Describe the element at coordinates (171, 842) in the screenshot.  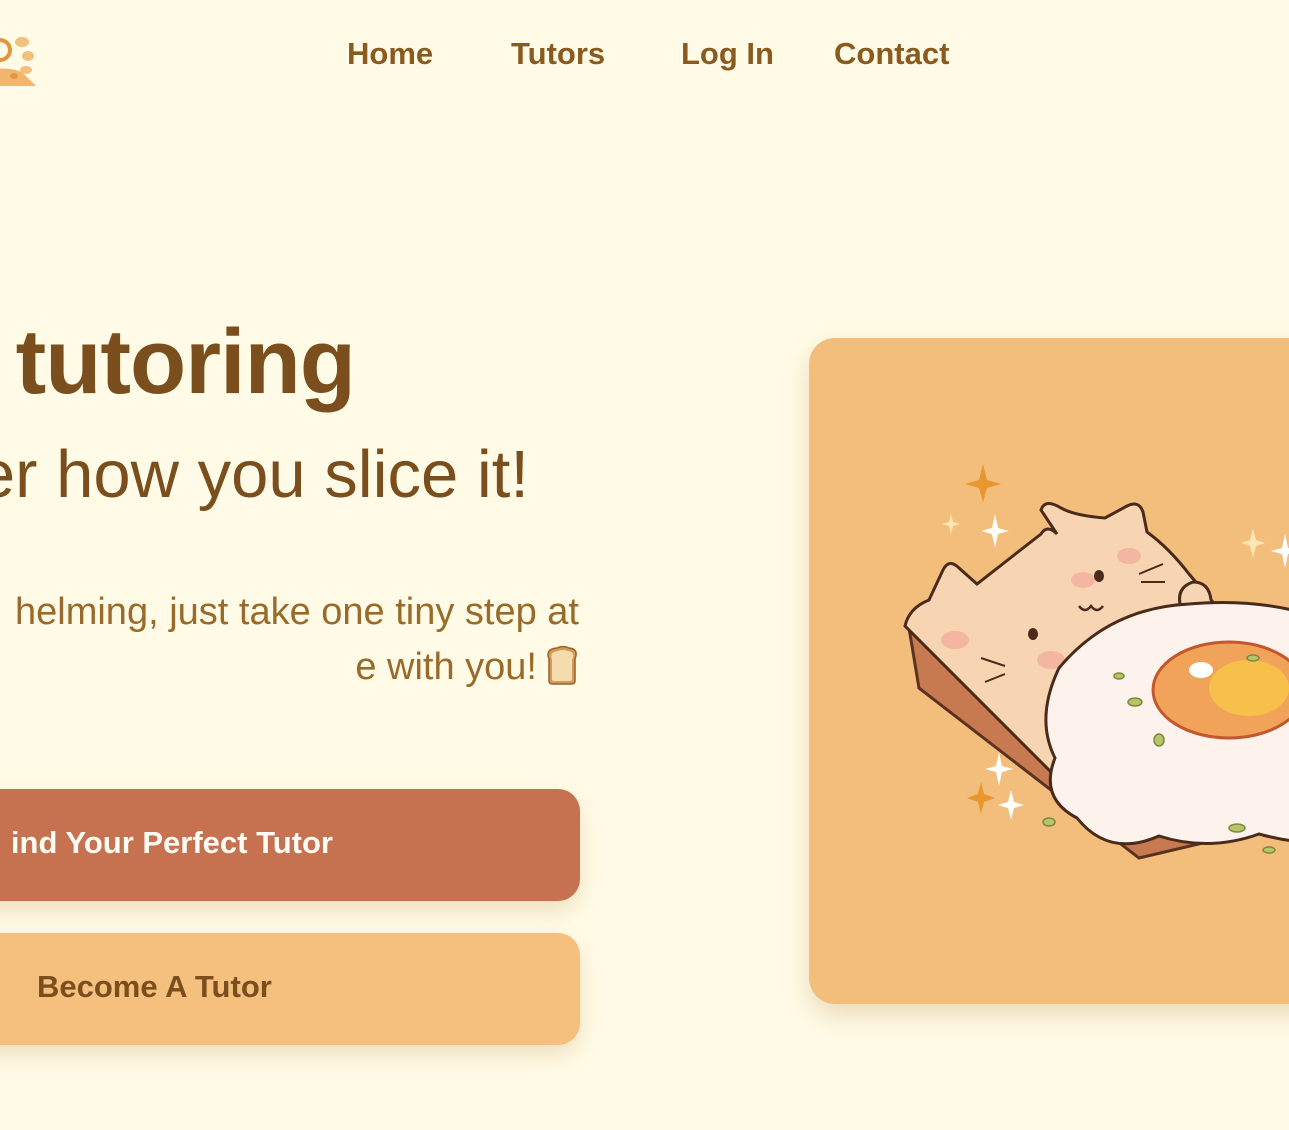
I see `find-tutor-button-label: ind Your Perfect Tutor` at that location.